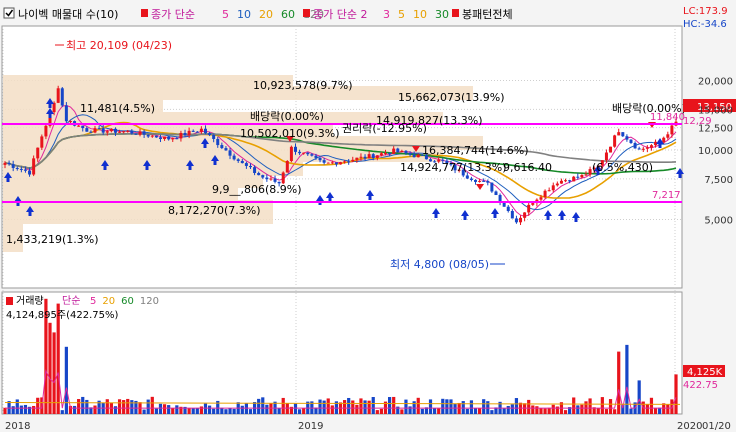  I want to click on volume-profile-label-1: 15,662,073(13.9%), so click(451, 97).